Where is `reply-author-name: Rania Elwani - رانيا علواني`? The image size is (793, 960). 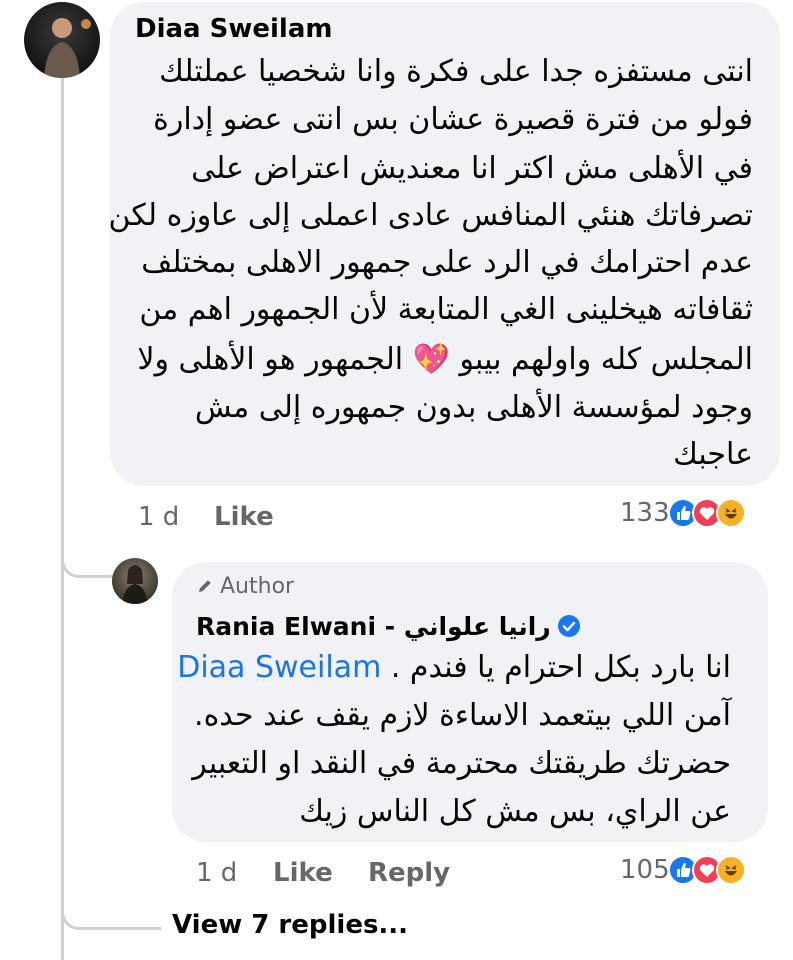 reply-author-name: Rania Elwani - رانيا علواني is located at coordinates (373, 626).